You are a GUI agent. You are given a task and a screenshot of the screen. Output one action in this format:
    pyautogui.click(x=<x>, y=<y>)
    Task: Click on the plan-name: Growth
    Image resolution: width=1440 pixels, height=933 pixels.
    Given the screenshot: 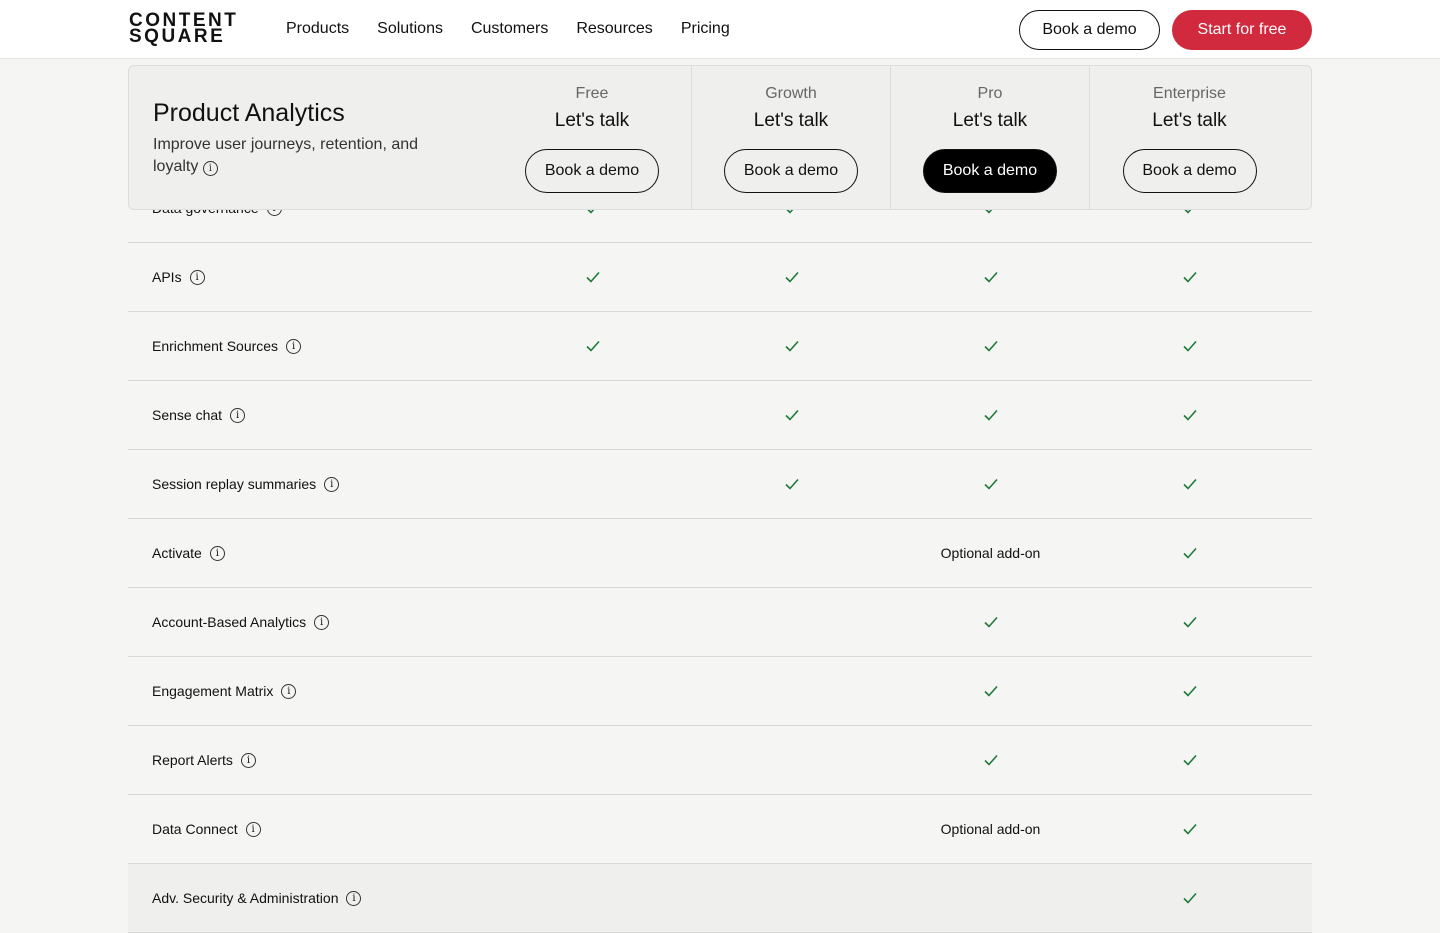 What is the action you would take?
    pyautogui.click(x=791, y=93)
    